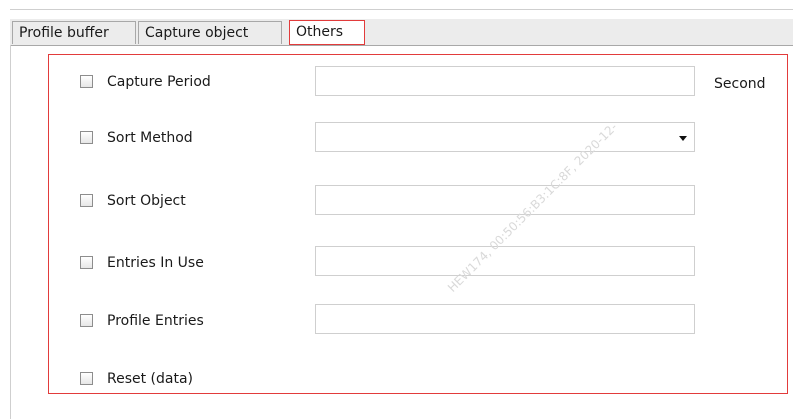 Image resolution: width=793 pixels, height=419 pixels. What do you see at coordinates (155, 263) in the screenshot?
I see `entries-in-use-label: Entries In Use` at bounding box center [155, 263].